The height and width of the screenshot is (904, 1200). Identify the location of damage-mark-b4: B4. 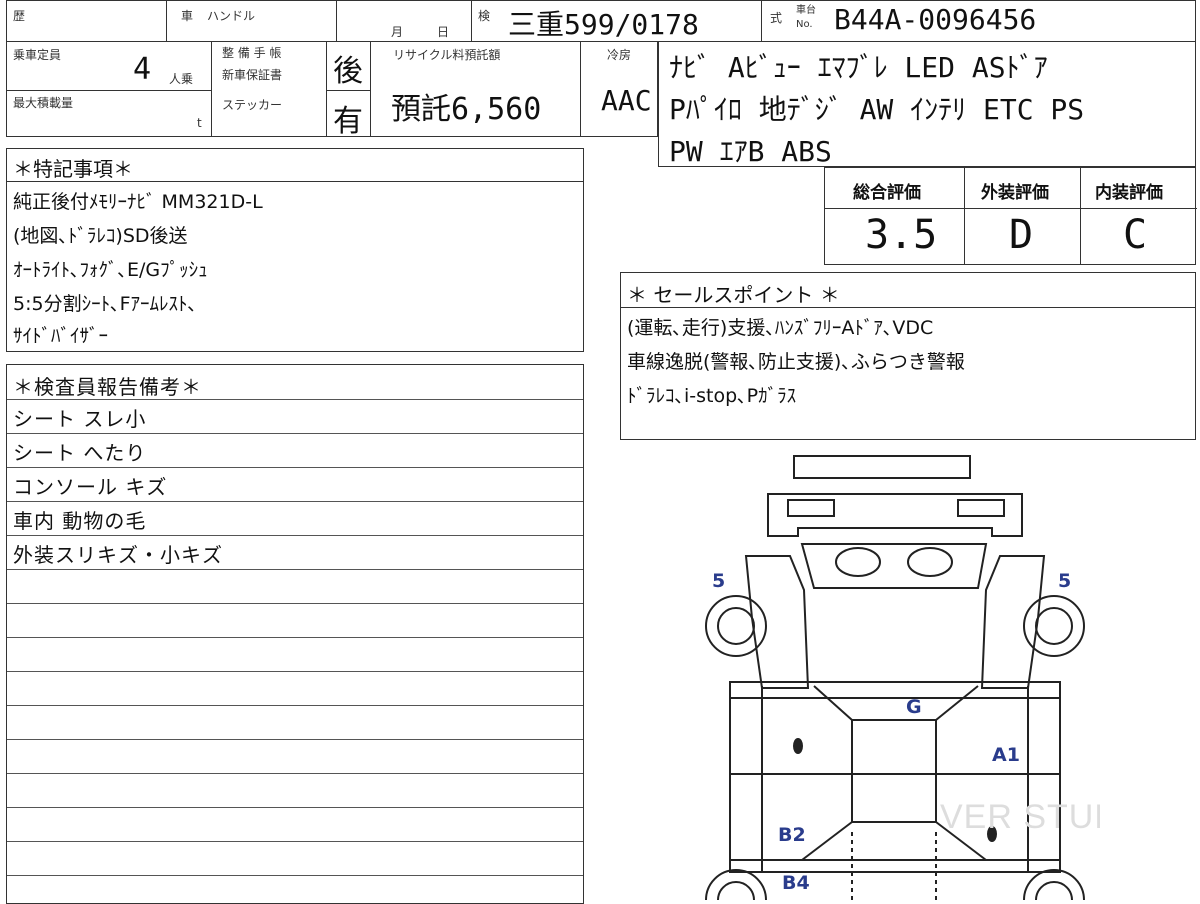
(796, 883).